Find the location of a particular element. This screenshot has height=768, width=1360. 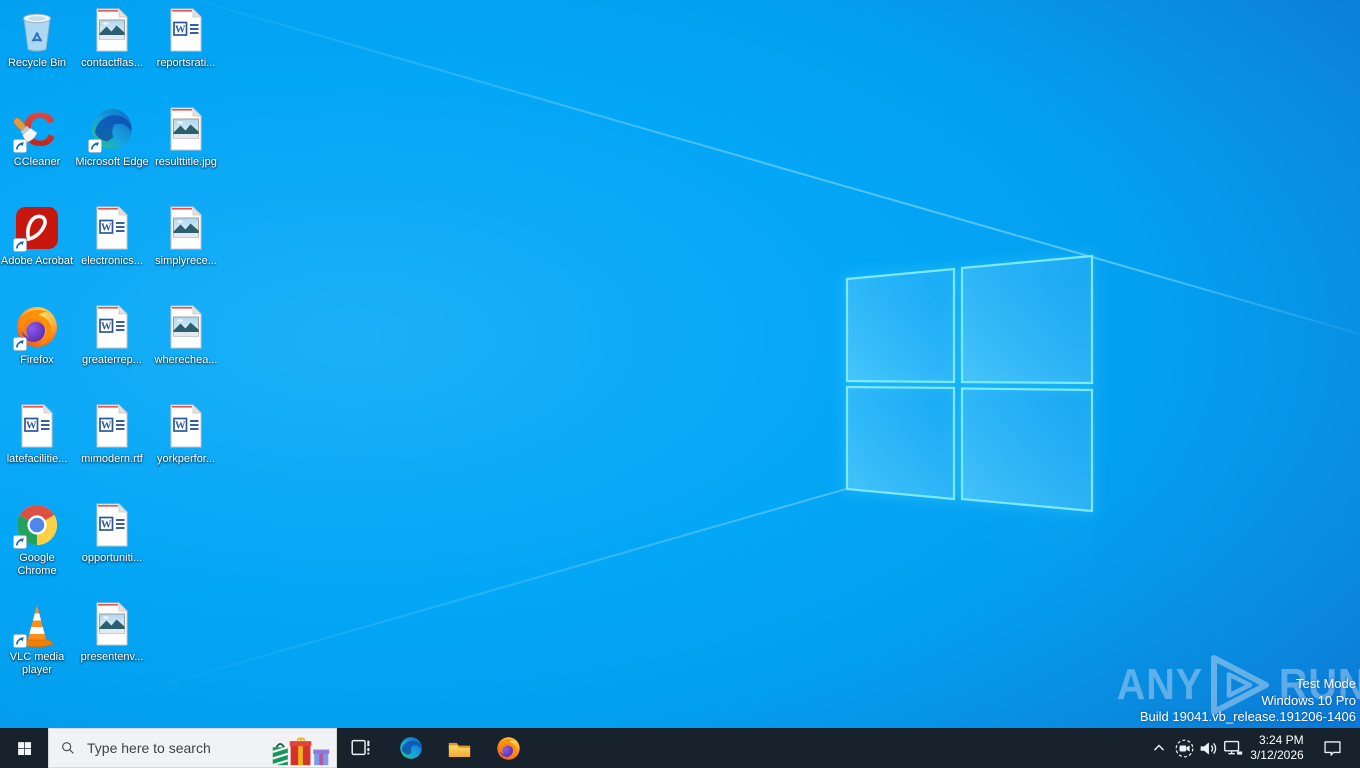

volume-icon is located at coordinates (1208, 748).